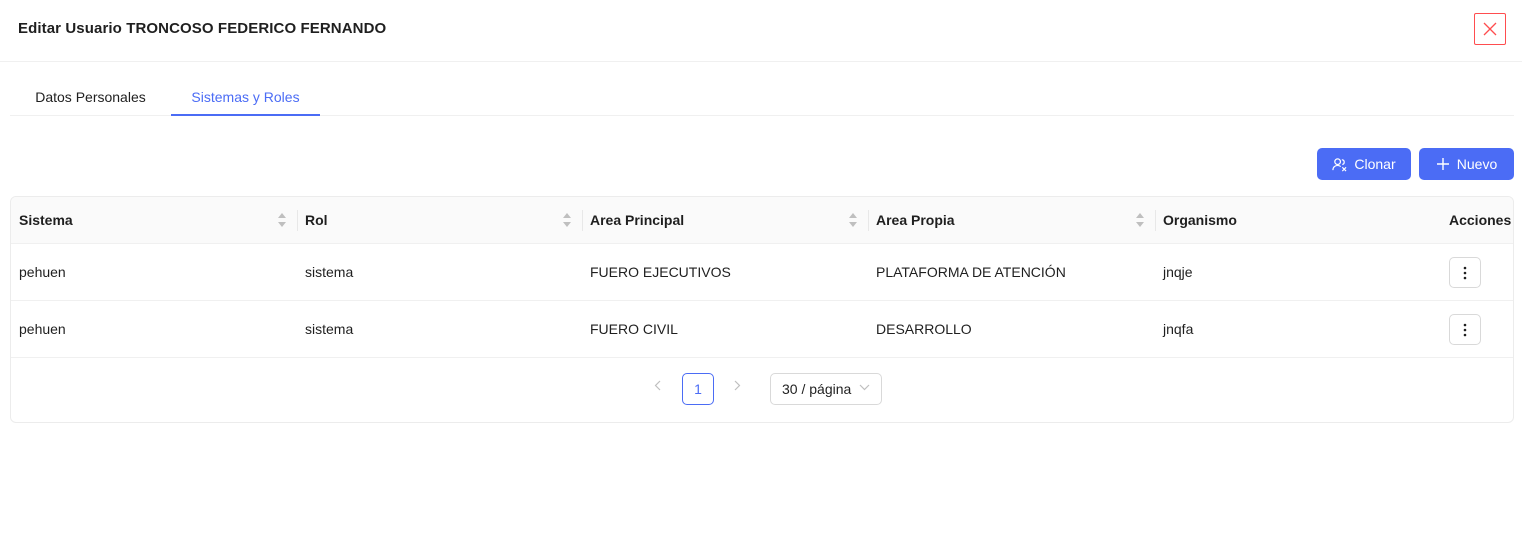  I want to click on tab-sistemas-y-roles: Sistemas y Roles, so click(245, 96).